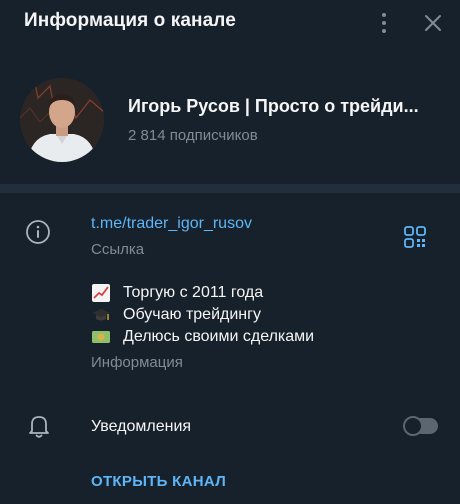 Image resolution: width=460 pixels, height=504 pixels. I want to click on description-line: Обучаю трейдингу, so click(202, 315).